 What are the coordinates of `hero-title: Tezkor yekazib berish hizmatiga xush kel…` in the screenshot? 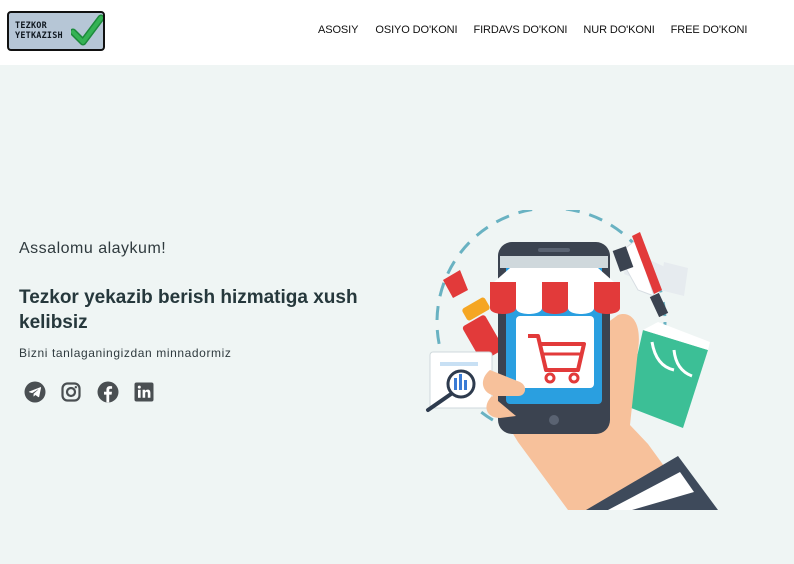 It's located at (188, 310).